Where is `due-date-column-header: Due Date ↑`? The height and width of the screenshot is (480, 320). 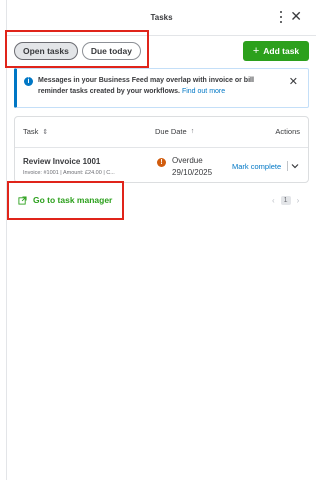
due-date-column-header: Due Date ↑ is located at coordinates (174, 131).